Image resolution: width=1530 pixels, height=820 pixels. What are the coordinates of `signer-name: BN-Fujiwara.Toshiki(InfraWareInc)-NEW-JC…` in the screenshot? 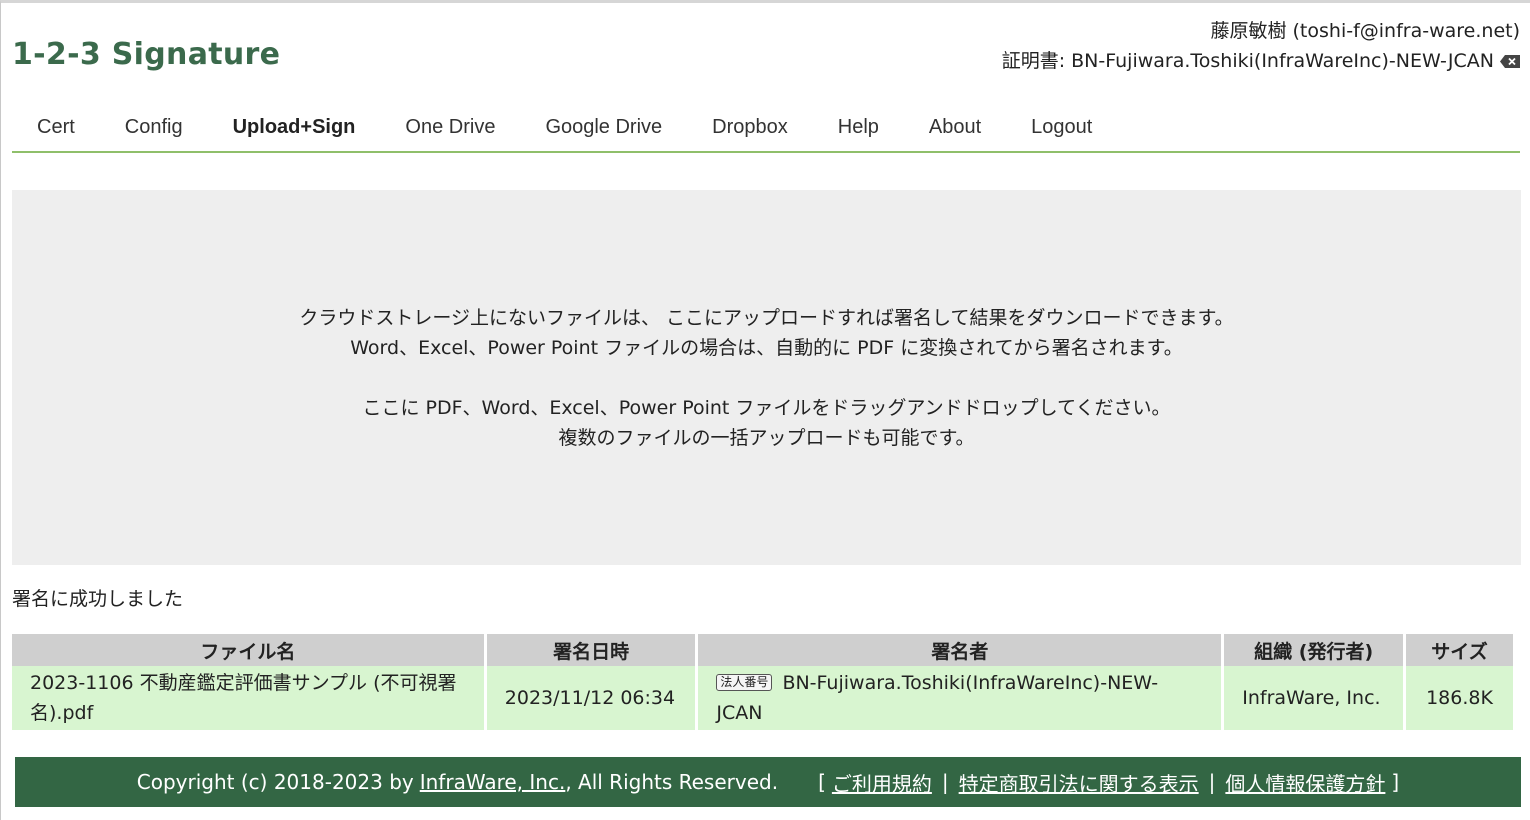 It's located at (937, 698).